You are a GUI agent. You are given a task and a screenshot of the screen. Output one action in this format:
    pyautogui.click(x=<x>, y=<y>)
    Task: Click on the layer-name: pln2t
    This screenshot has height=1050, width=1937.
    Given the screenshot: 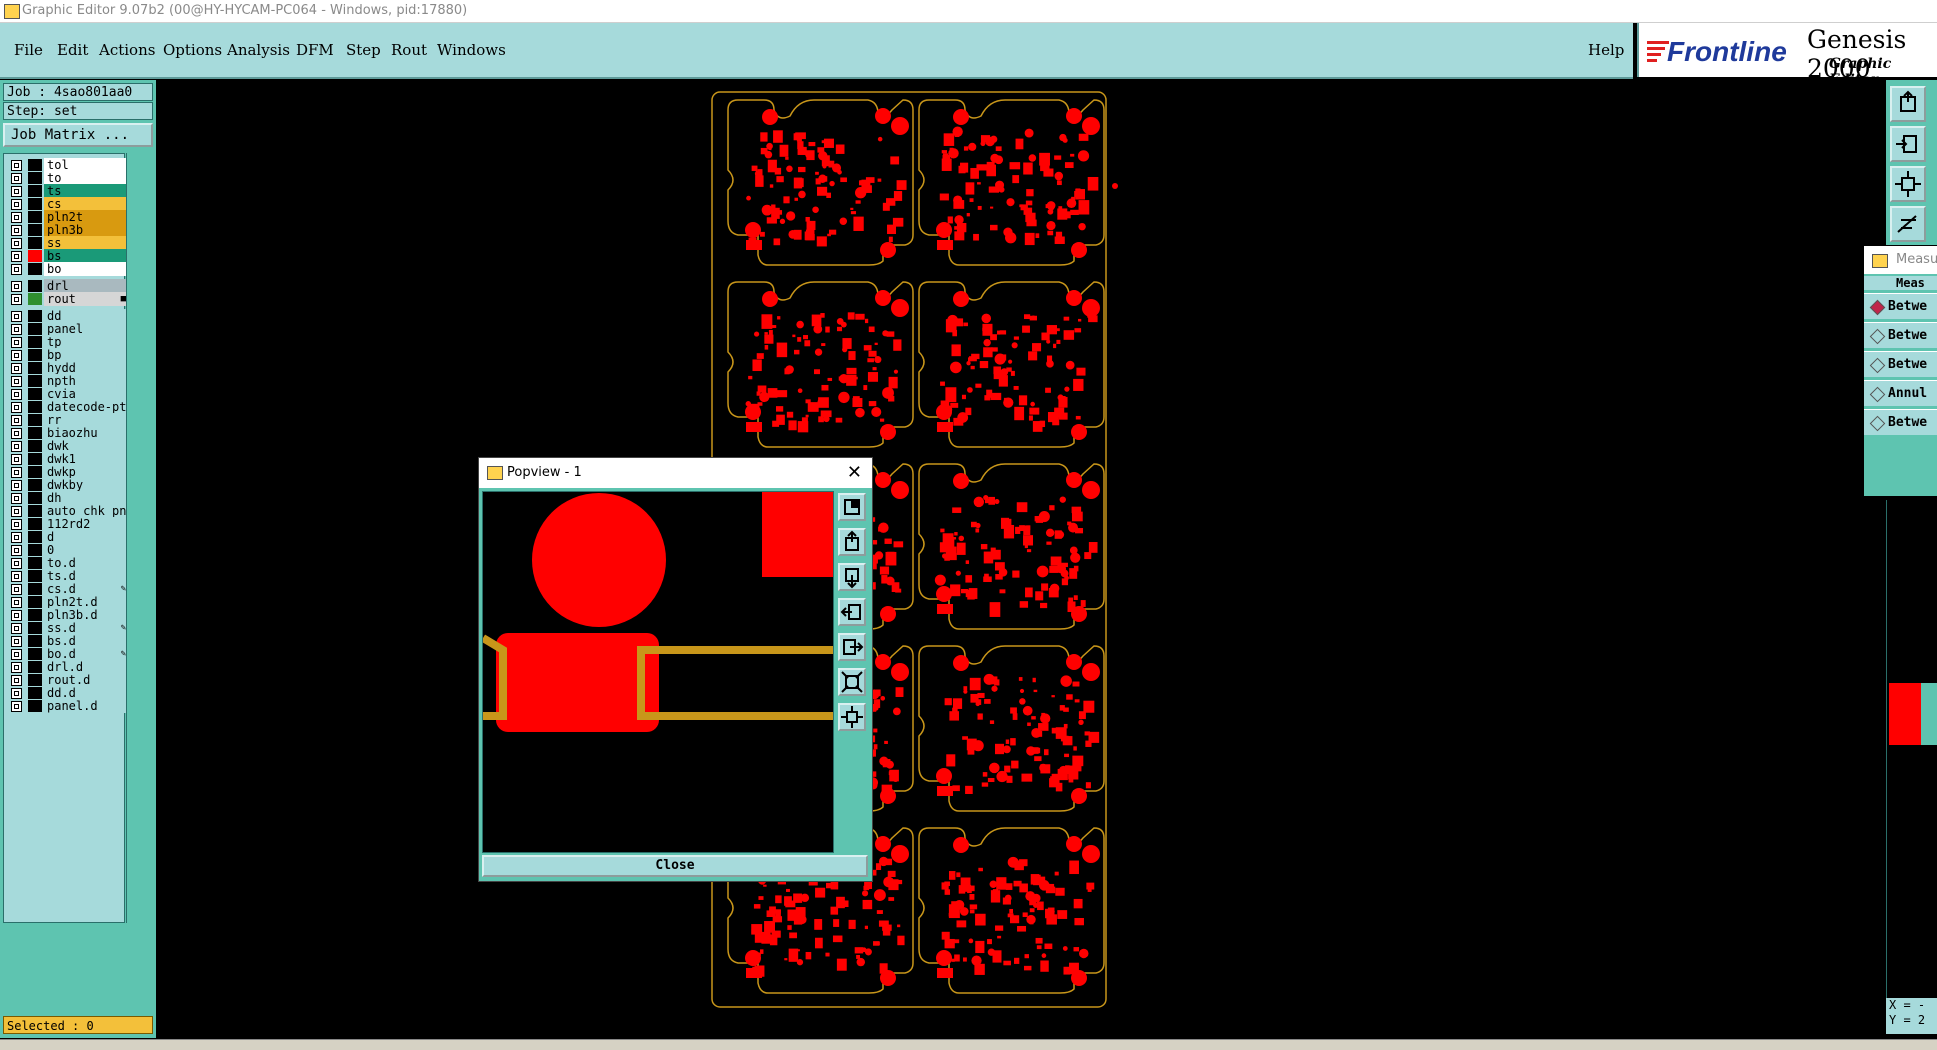 What is the action you would take?
    pyautogui.click(x=86, y=217)
    